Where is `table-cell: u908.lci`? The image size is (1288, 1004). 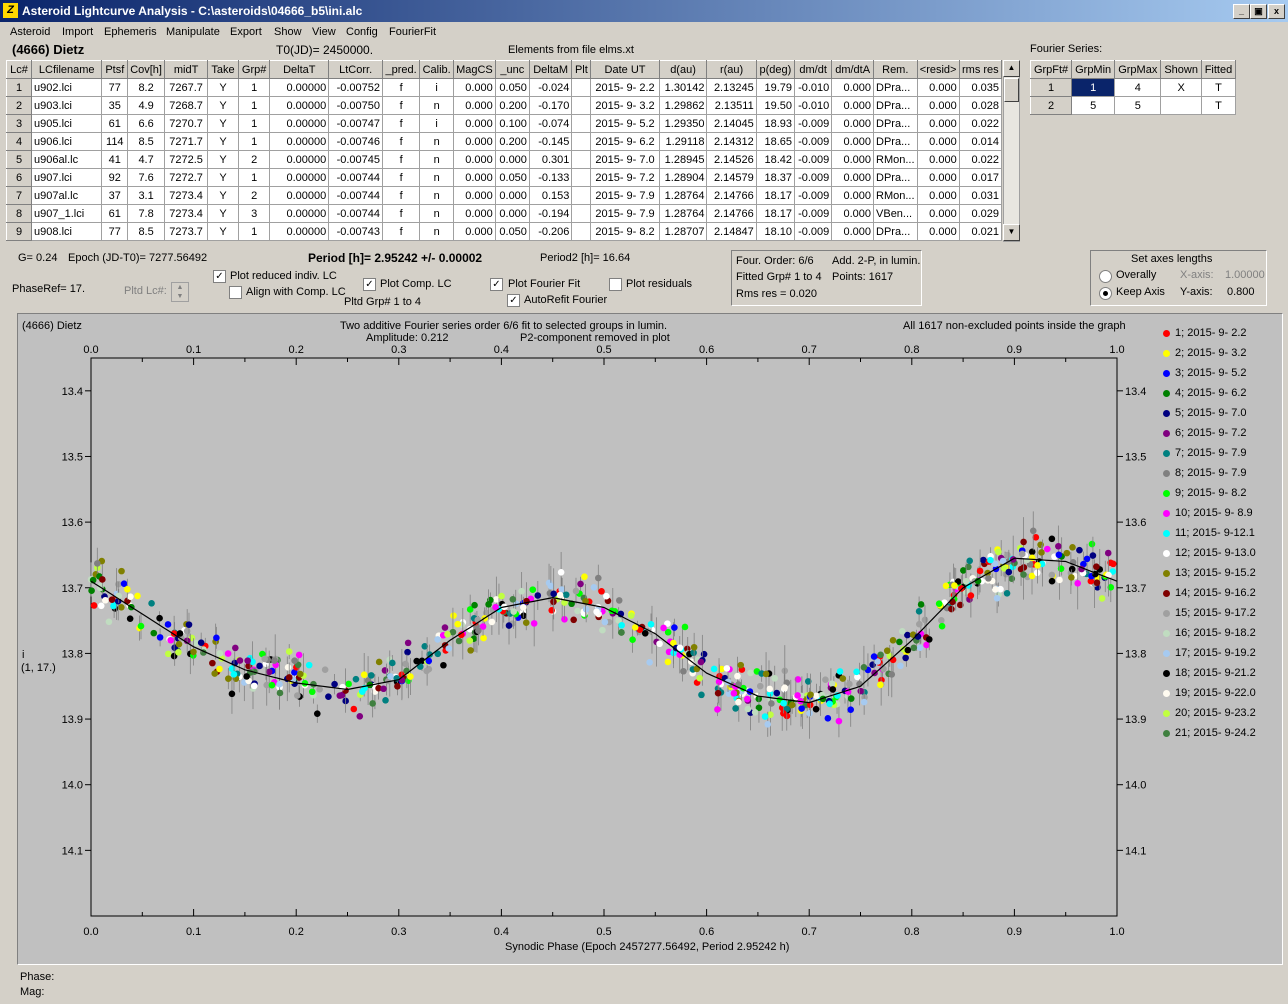 table-cell: u908.lci is located at coordinates (67, 231).